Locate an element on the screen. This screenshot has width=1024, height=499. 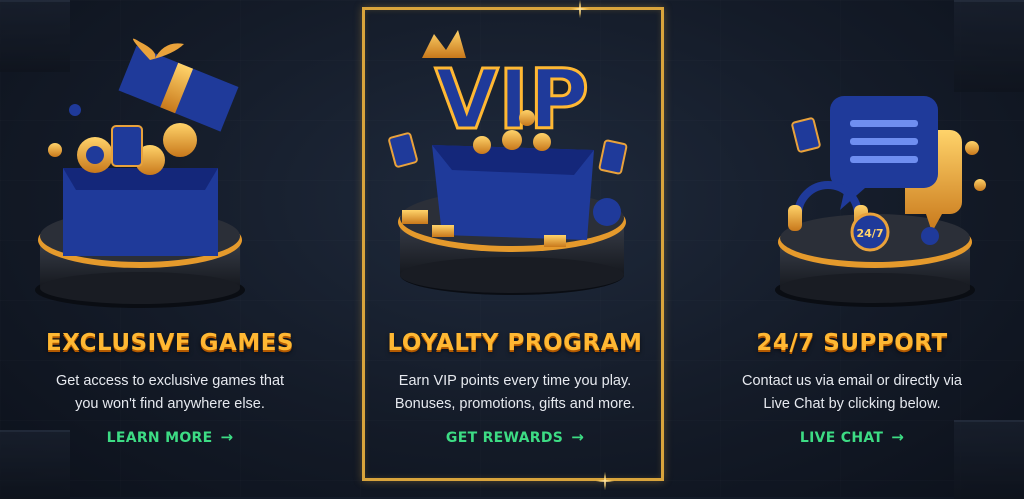
24-7-text: 24/7 is located at coordinates (870, 233).